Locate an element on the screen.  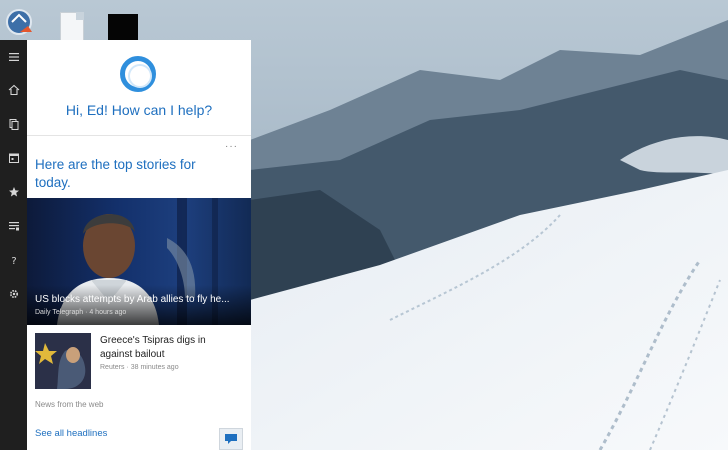
more-dots-icon: ··· is located at coordinates (231, 146).